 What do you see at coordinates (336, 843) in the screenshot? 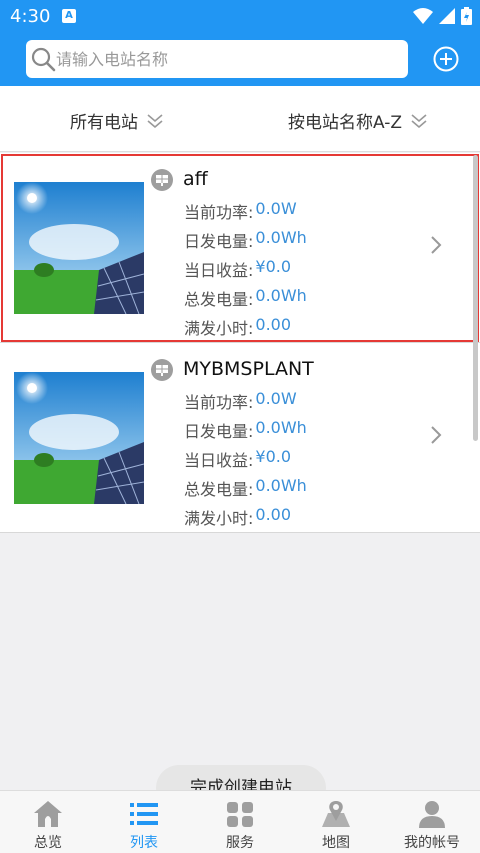
I see `tab-label: 地图` at bounding box center [336, 843].